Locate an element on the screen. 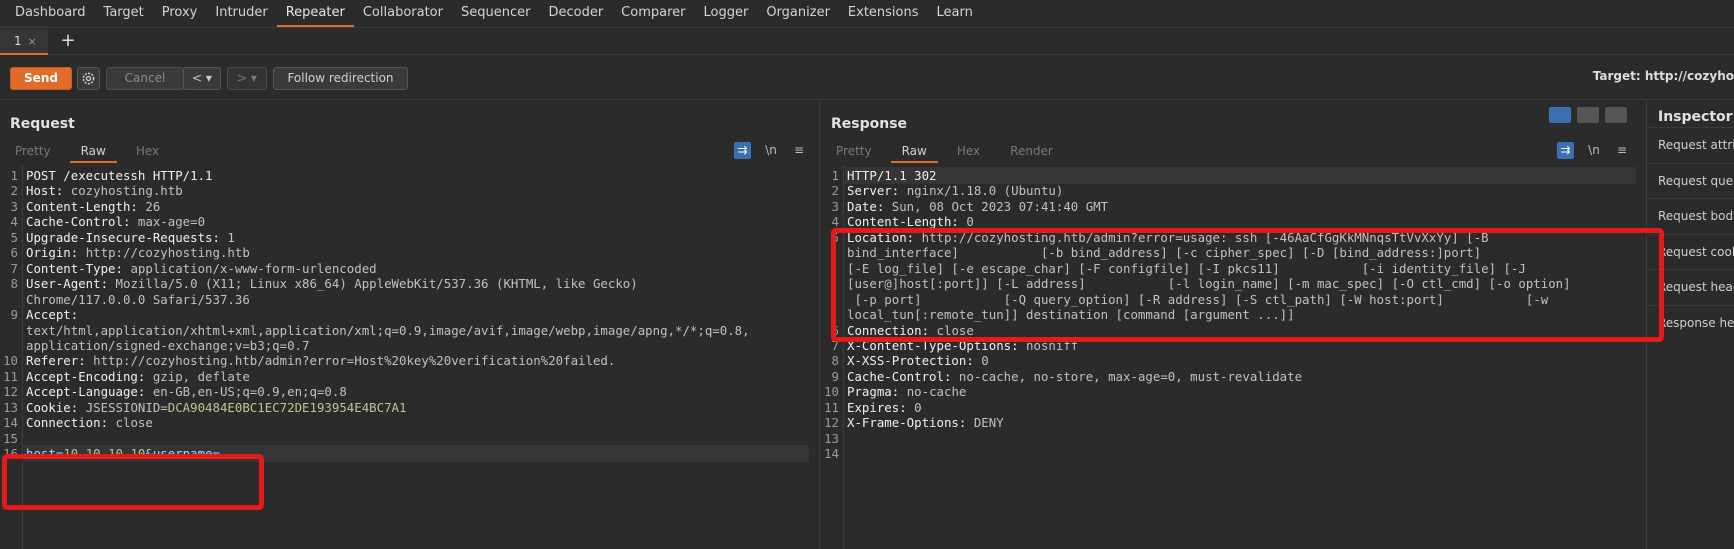  request-view-tabs: Pretty Raw Hex is located at coordinates (87, 151).